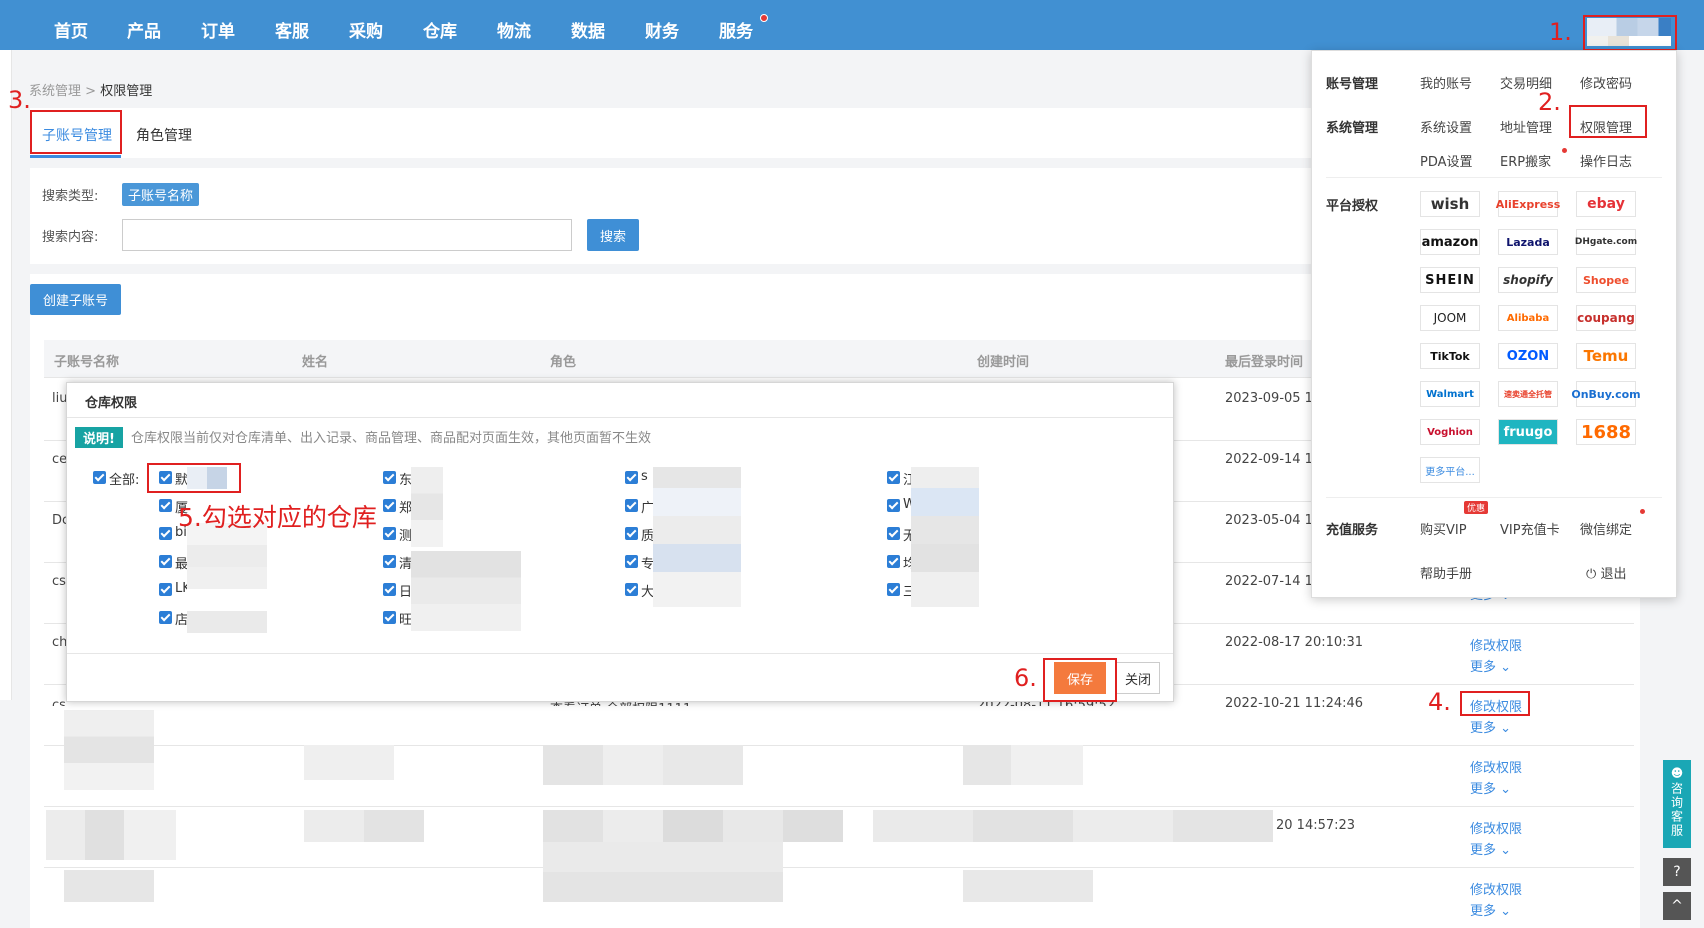  Describe the element at coordinates (164, 135) in the screenshot. I see `tab-role: 角色管理` at that location.